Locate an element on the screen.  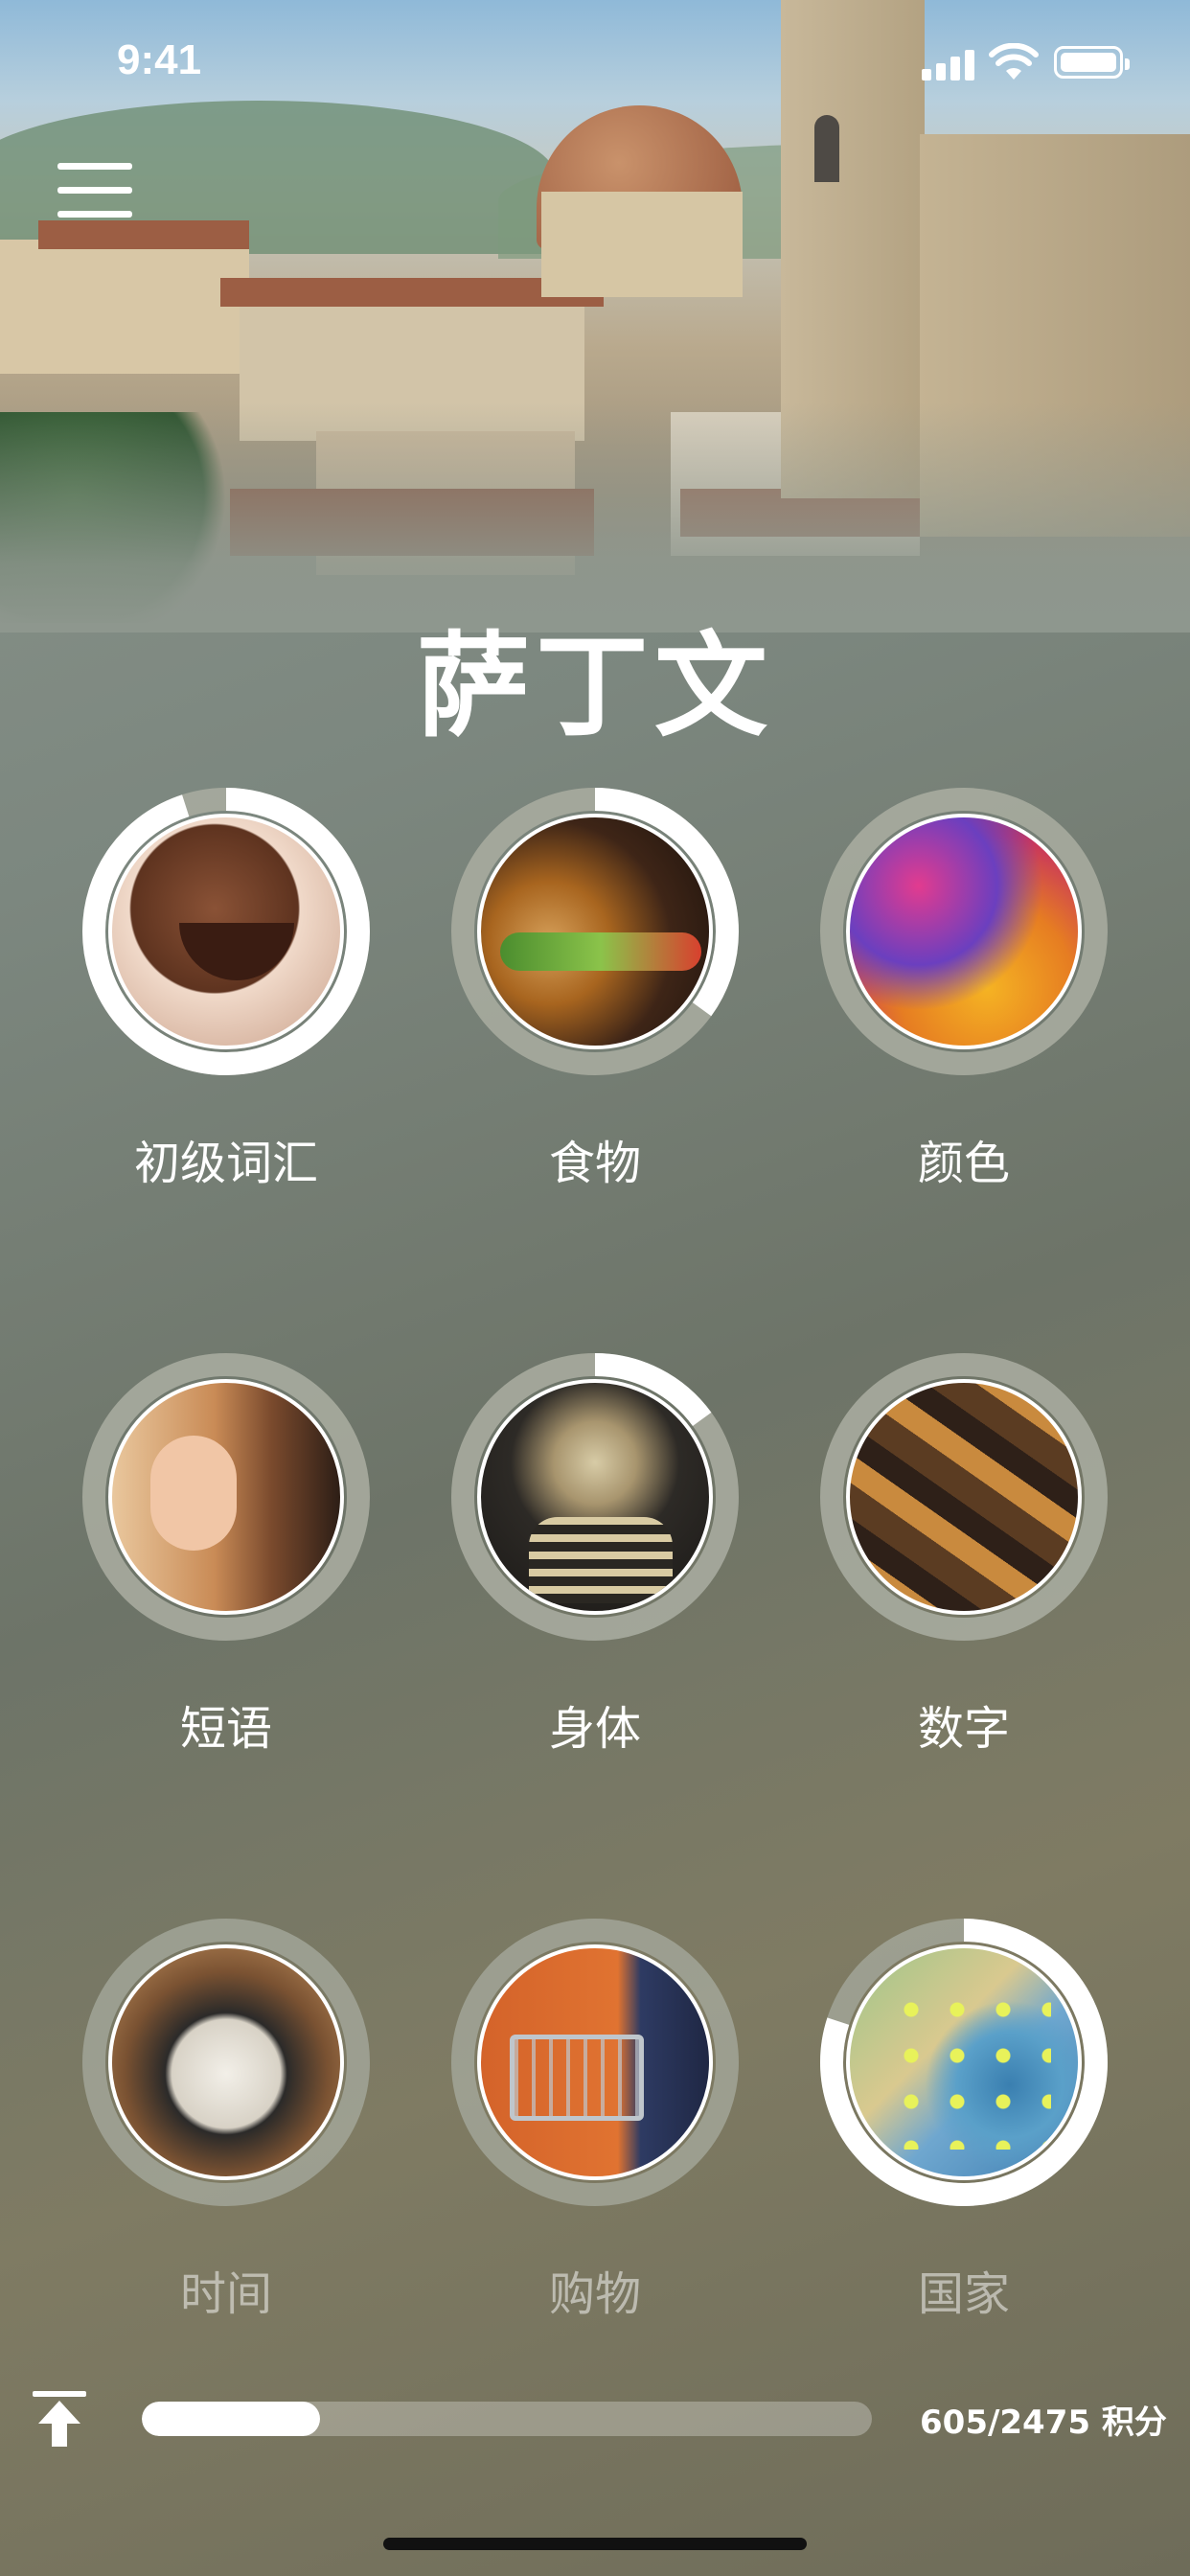
topic-label: 购物 is located at coordinates (594, 2294).